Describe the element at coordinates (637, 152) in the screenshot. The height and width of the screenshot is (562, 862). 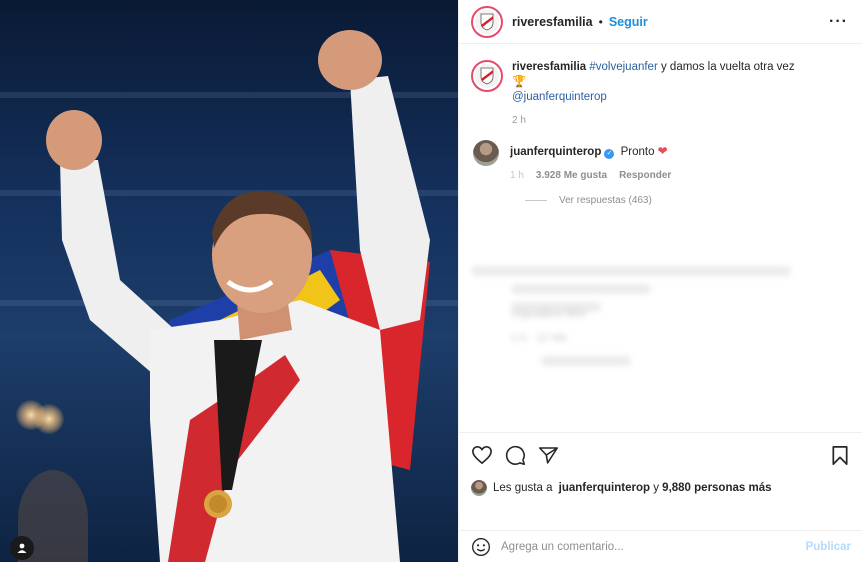
I see `comment-text: Pronto` at that location.